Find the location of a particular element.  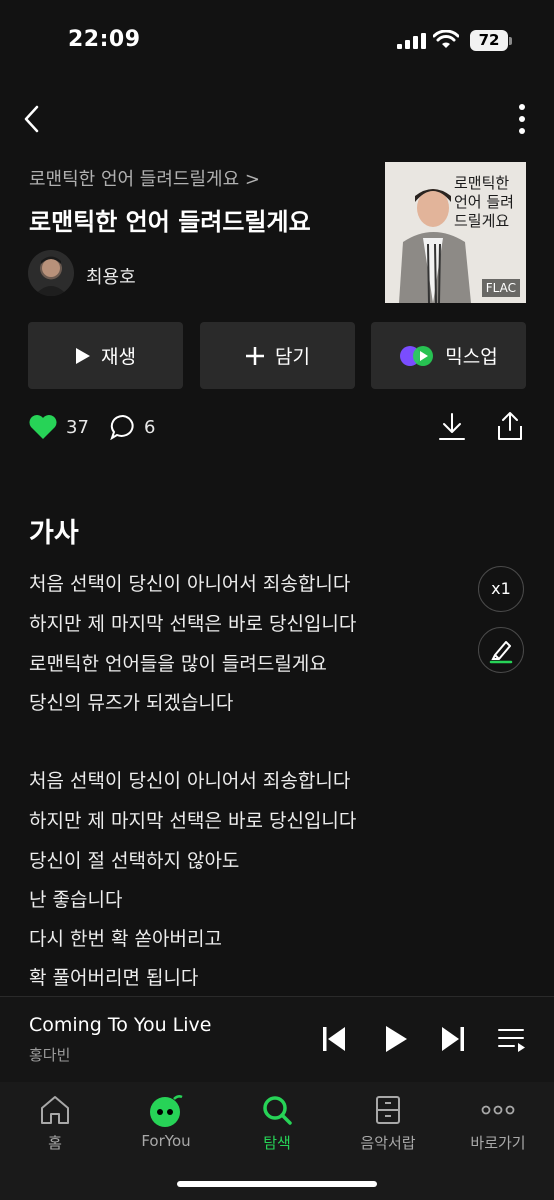

nav-item-foryou: ForYou is located at coordinates (166, 1122).